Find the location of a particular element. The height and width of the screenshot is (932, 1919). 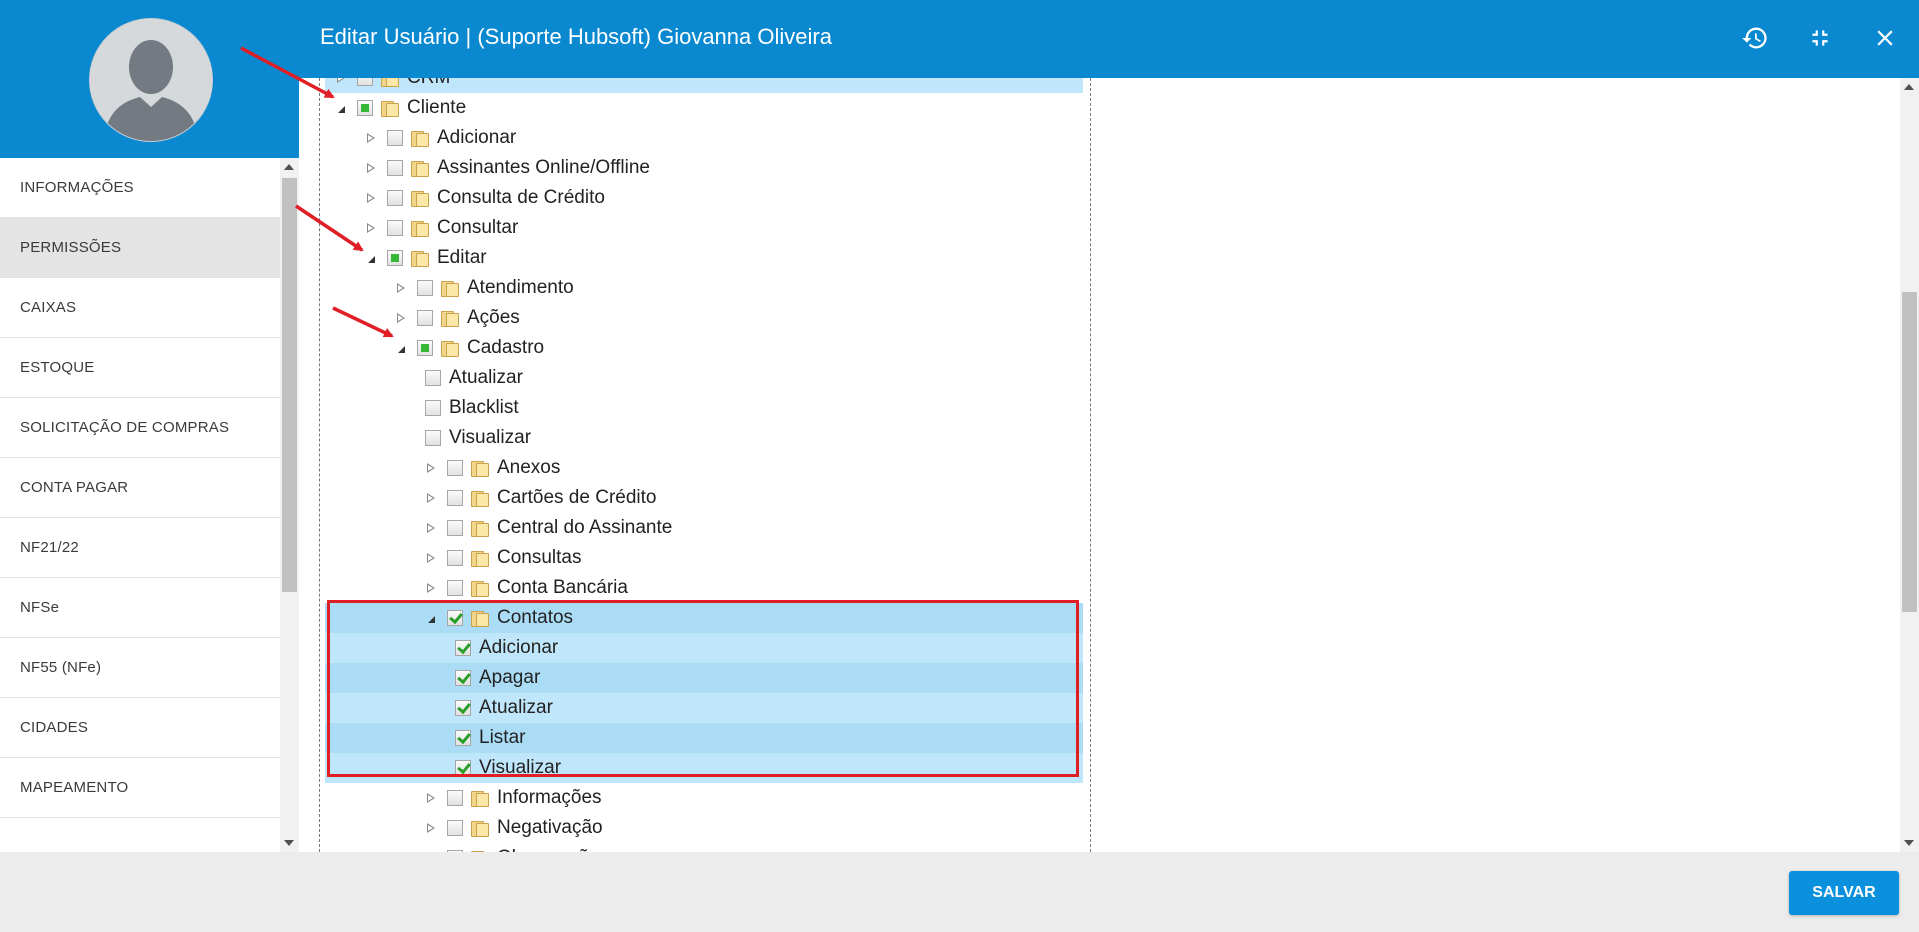

tree-node: Listar is located at coordinates (704, 738).